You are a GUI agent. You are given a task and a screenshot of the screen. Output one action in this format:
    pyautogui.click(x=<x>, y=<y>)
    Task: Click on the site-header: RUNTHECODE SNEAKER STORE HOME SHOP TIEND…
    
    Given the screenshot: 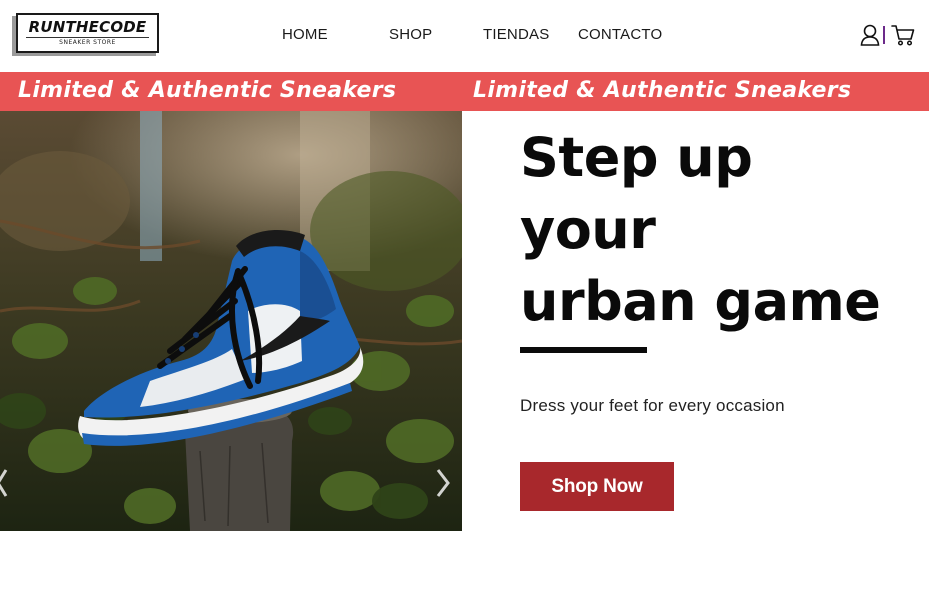 What is the action you would take?
    pyautogui.click(x=464, y=36)
    